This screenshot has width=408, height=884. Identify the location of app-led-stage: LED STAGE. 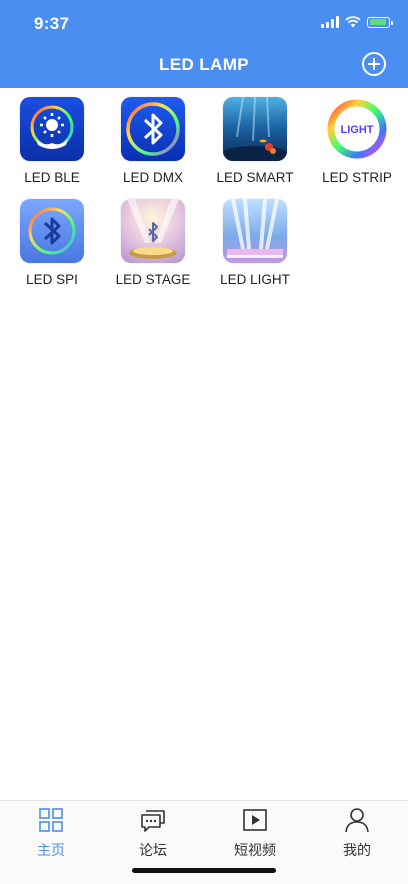
(153, 243).